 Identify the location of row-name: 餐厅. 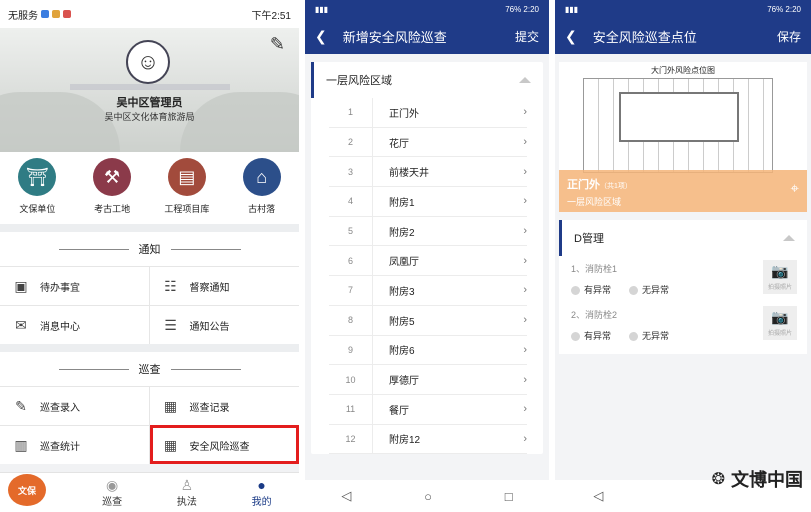
(399, 411).